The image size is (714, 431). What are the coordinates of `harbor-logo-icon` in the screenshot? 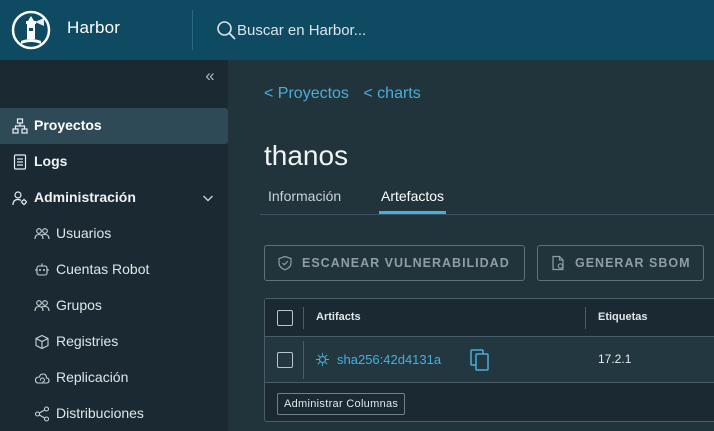 It's located at (31, 30).